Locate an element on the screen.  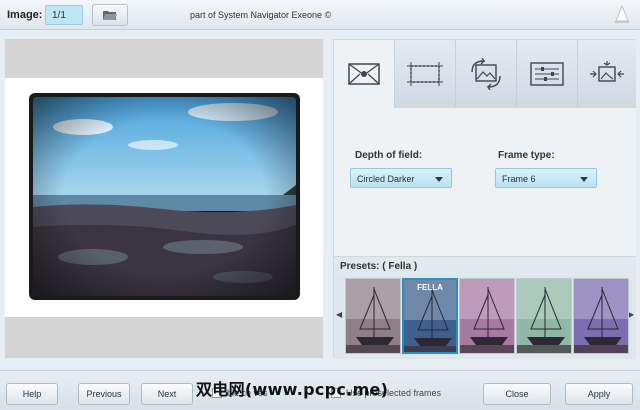
next-button: Next is located at coordinates (167, 394).